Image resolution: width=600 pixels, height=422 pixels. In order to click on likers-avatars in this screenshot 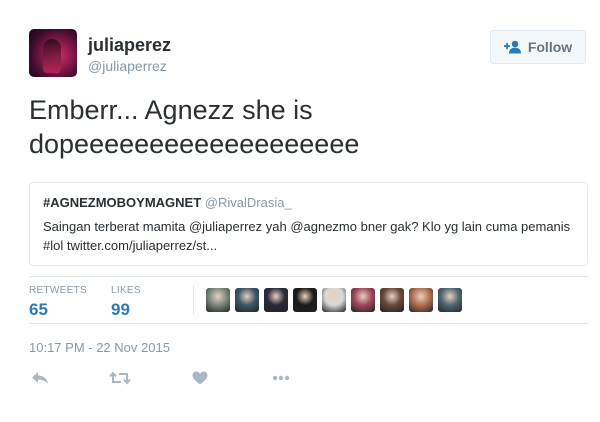, I will do `click(334, 300)`.